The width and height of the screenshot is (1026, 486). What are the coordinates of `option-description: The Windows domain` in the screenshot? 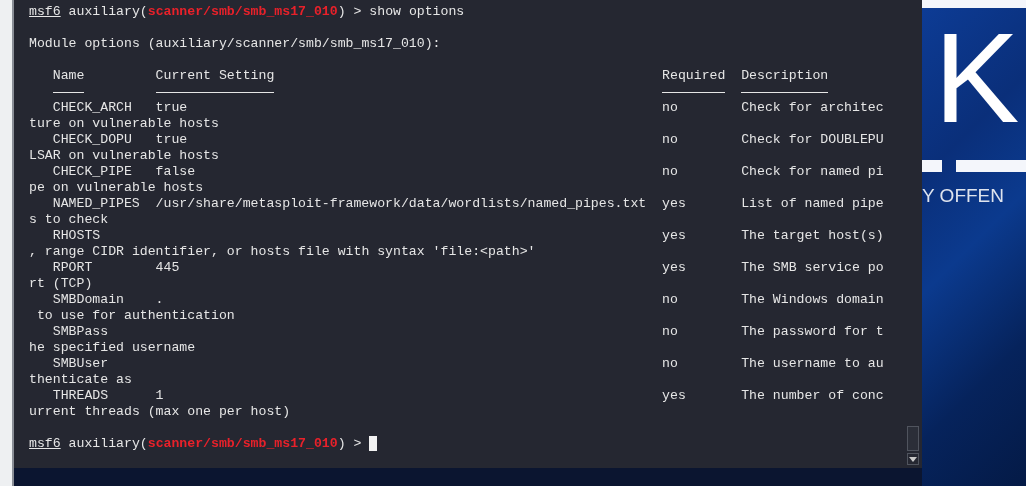 It's located at (812, 299).